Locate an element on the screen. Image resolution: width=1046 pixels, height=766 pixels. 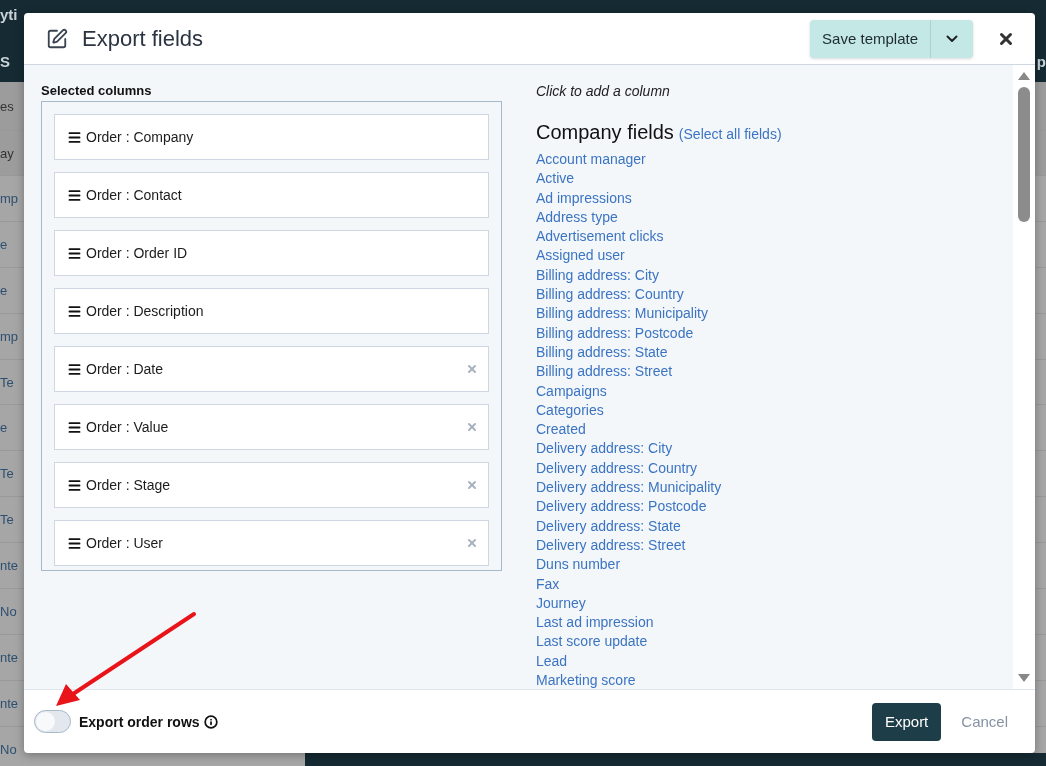
nav-link: S is located at coordinates (5, 61).